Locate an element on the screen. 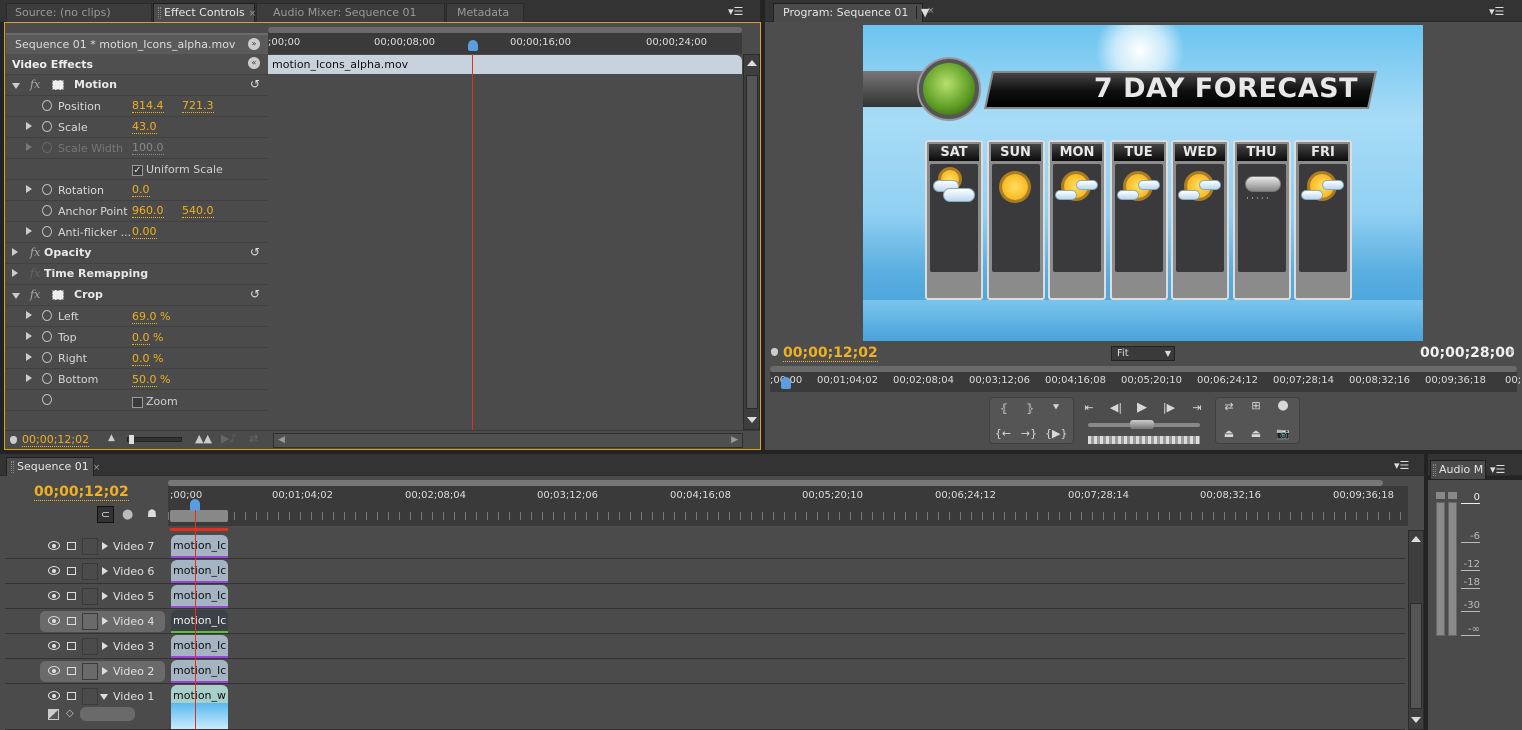 The height and width of the screenshot is (730, 1522). checkbox-checked-icon: ✓ is located at coordinates (137, 170).